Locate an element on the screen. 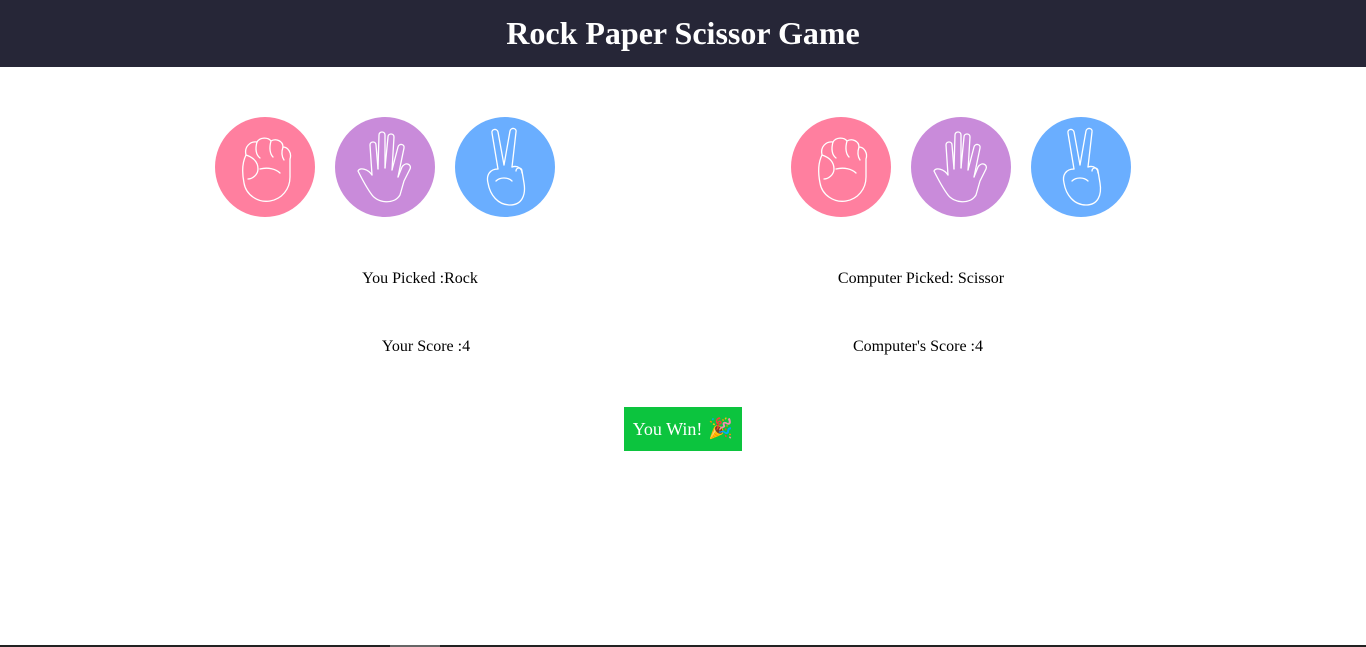 This screenshot has width=1366, height=647. page-header: Rock Paper Scissor Game is located at coordinates (683, 33).